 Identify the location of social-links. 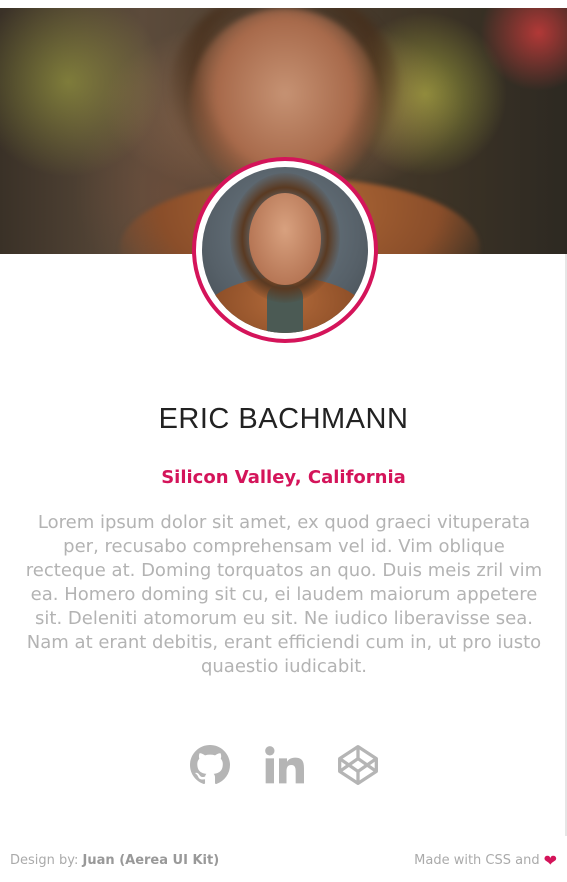
(283, 765).